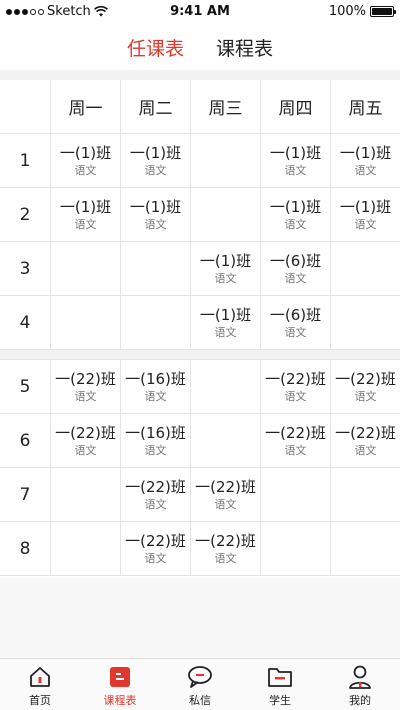 The height and width of the screenshot is (710, 400). I want to click on corner-cell, so click(25, 106).